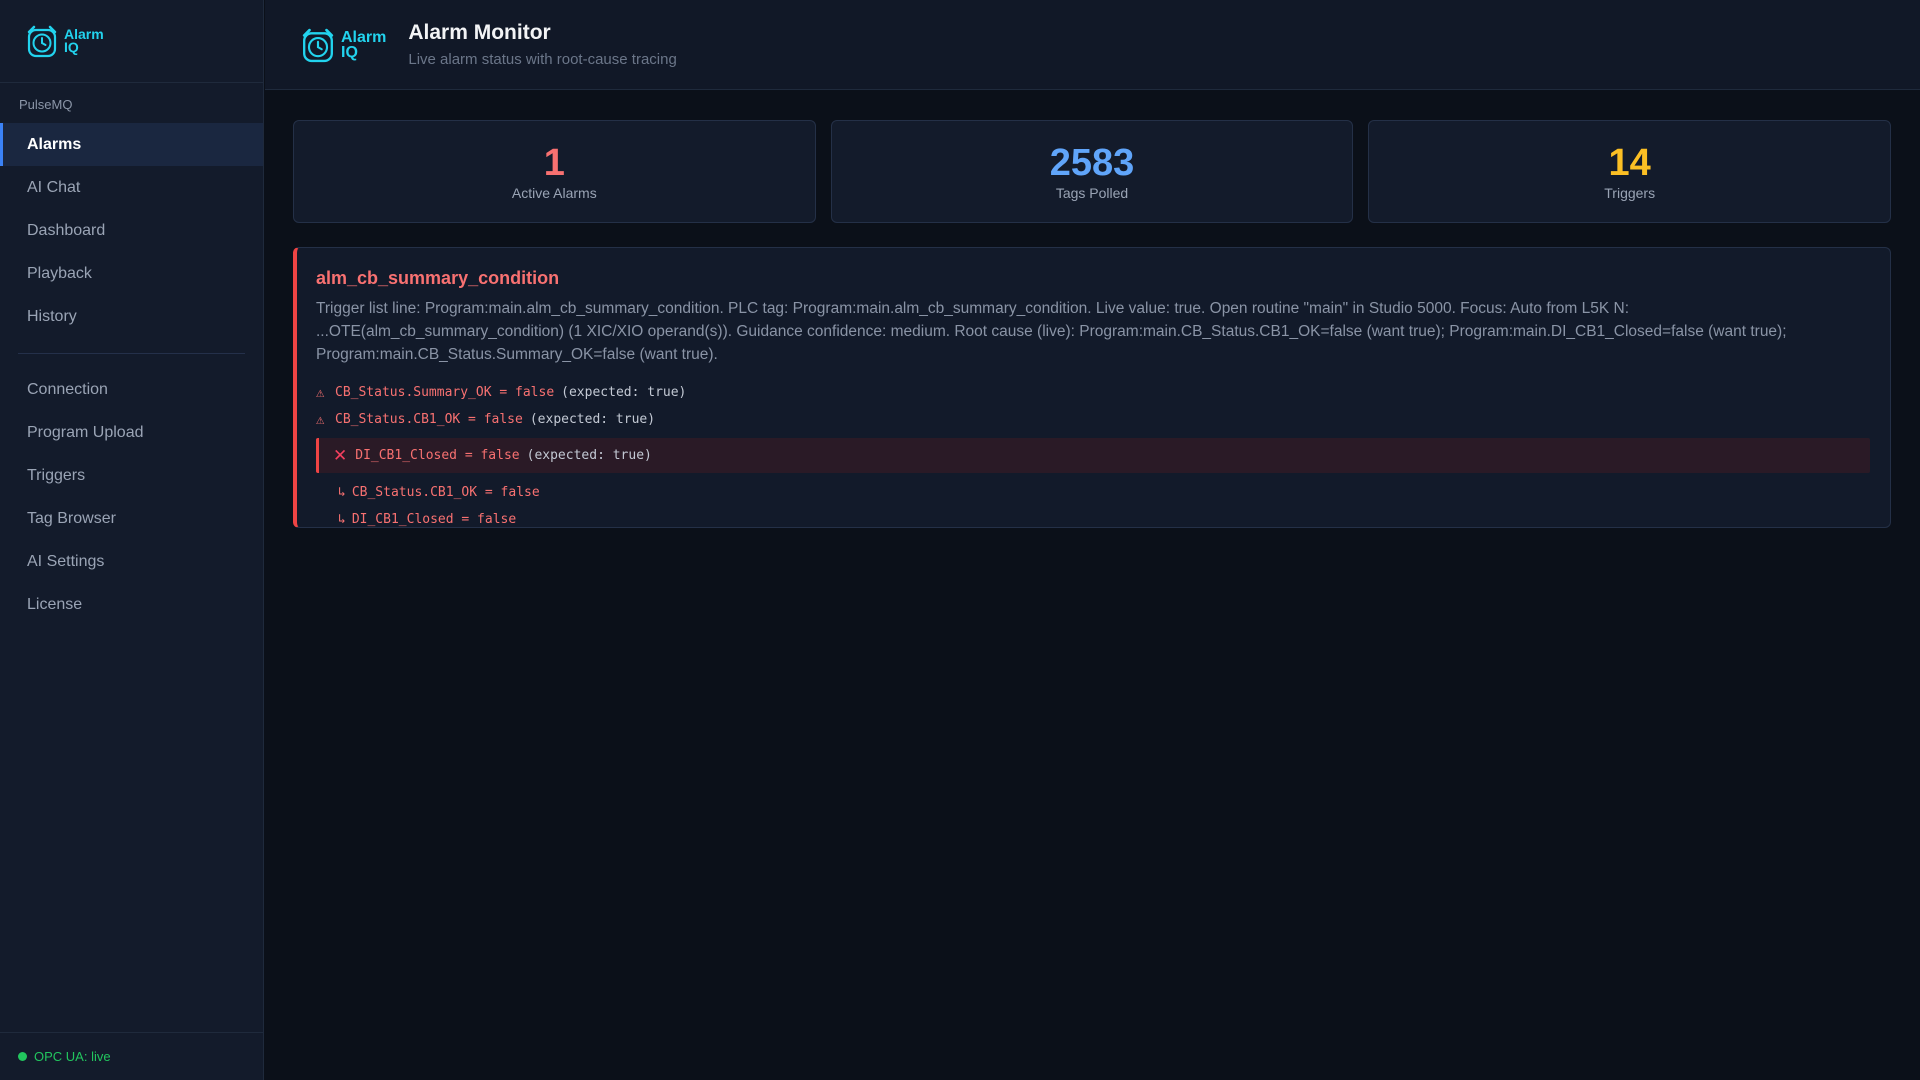  Describe the element at coordinates (1630, 192) in the screenshot. I see `stat-label: Triggers` at that location.